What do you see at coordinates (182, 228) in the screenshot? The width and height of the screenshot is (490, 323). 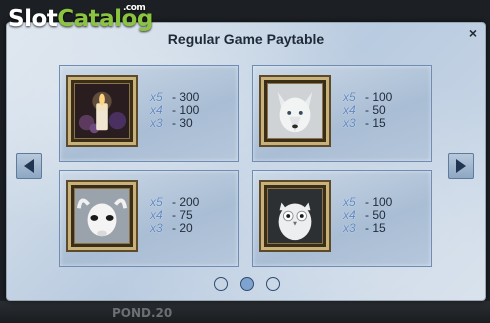 I see `payout-value: - 20` at bounding box center [182, 228].